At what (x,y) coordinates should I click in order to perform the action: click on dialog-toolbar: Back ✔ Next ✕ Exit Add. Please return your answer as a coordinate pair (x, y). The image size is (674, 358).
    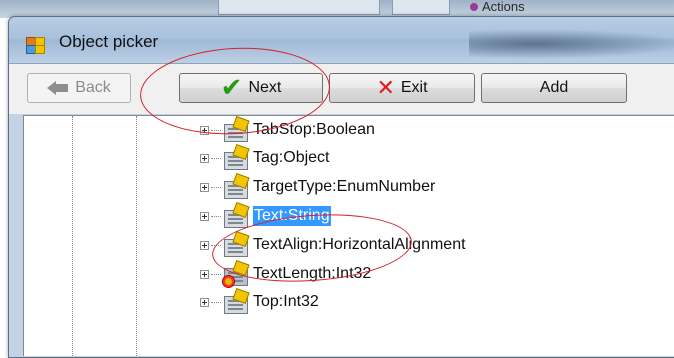
    Looking at the image, I should click on (341, 88).